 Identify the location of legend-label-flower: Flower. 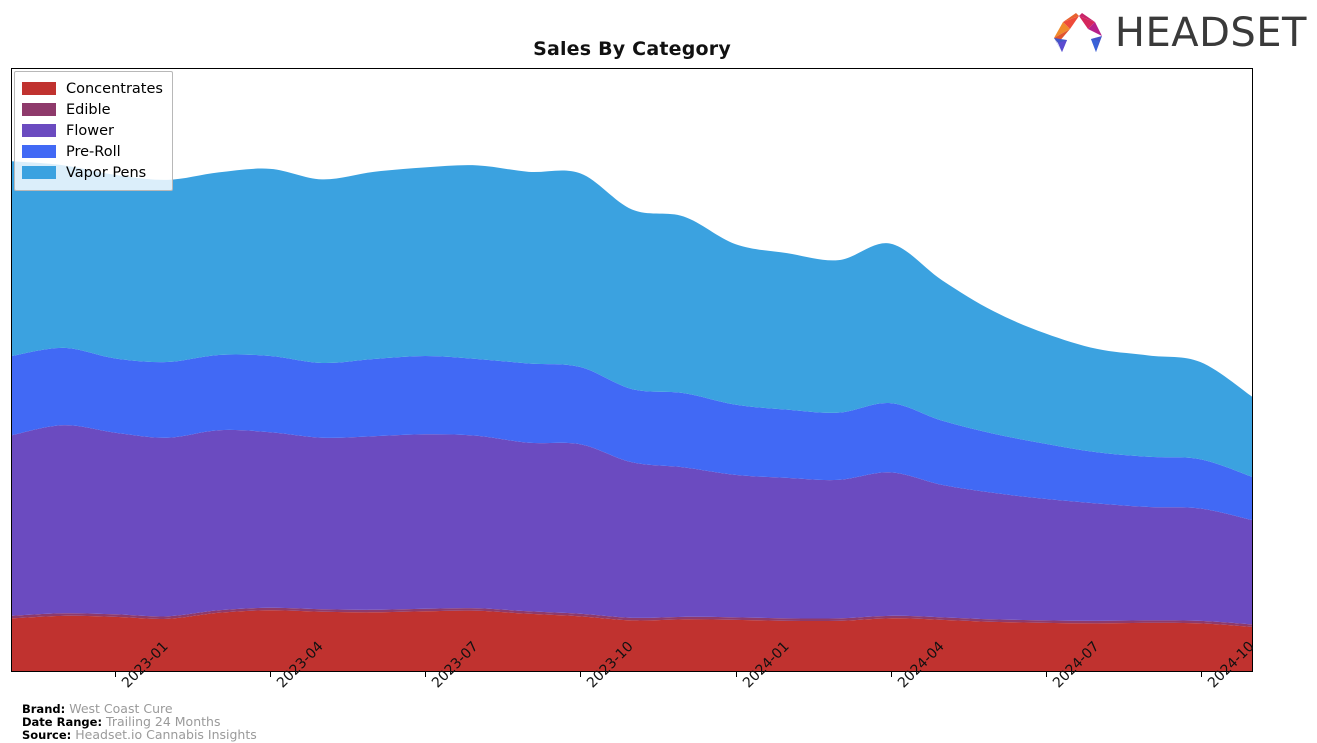
(90, 130).